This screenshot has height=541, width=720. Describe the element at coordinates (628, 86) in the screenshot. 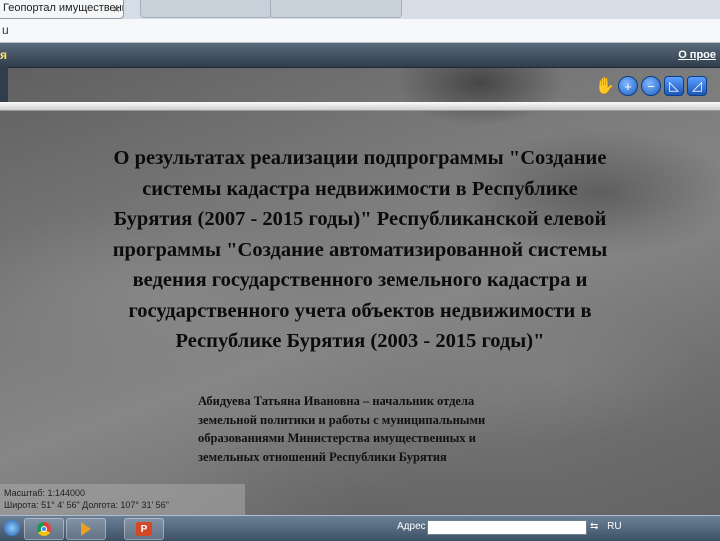

I see `zoom-in-icon: +` at that location.